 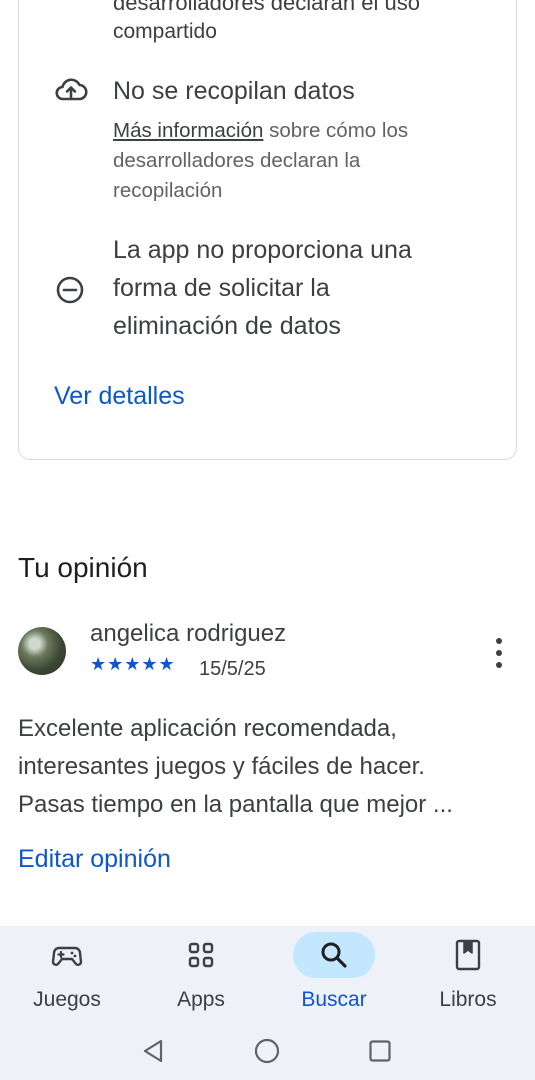 I want to click on nav-search-label: Buscar, so click(x=334, y=999).